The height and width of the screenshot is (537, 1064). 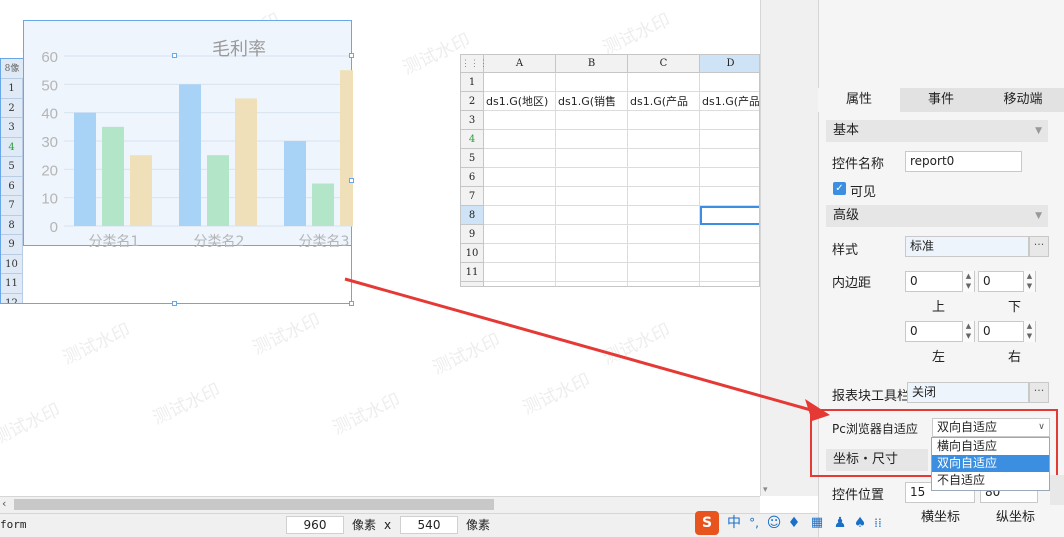 What do you see at coordinates (839, 188) in the screenshot?
I see `visible-checkbox: ✓` at bounding box center [839, 188].